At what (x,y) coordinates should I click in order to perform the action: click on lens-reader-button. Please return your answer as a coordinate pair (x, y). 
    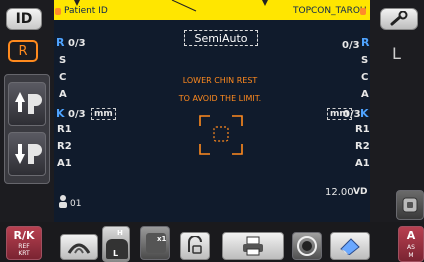
    Looking at the image, I should click on (410, 205).